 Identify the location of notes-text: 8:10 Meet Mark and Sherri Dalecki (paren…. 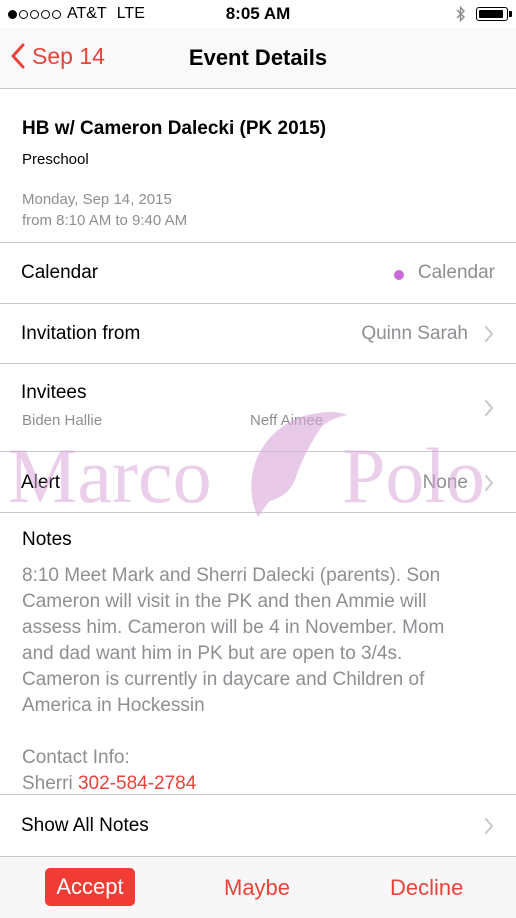
(233, 640).